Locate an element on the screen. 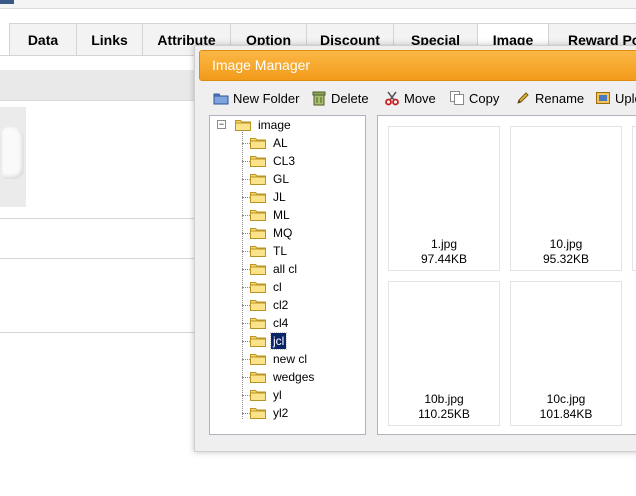 This screenshot has width=636, height=496. tab-data: Data is located at coordinates (43, 39).